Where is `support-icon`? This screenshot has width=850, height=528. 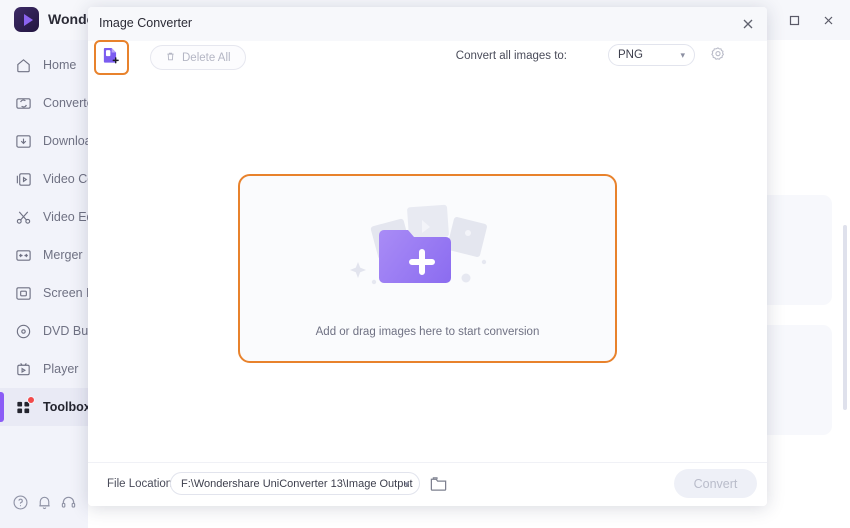
support-icon is located at coordinates (68, 505).